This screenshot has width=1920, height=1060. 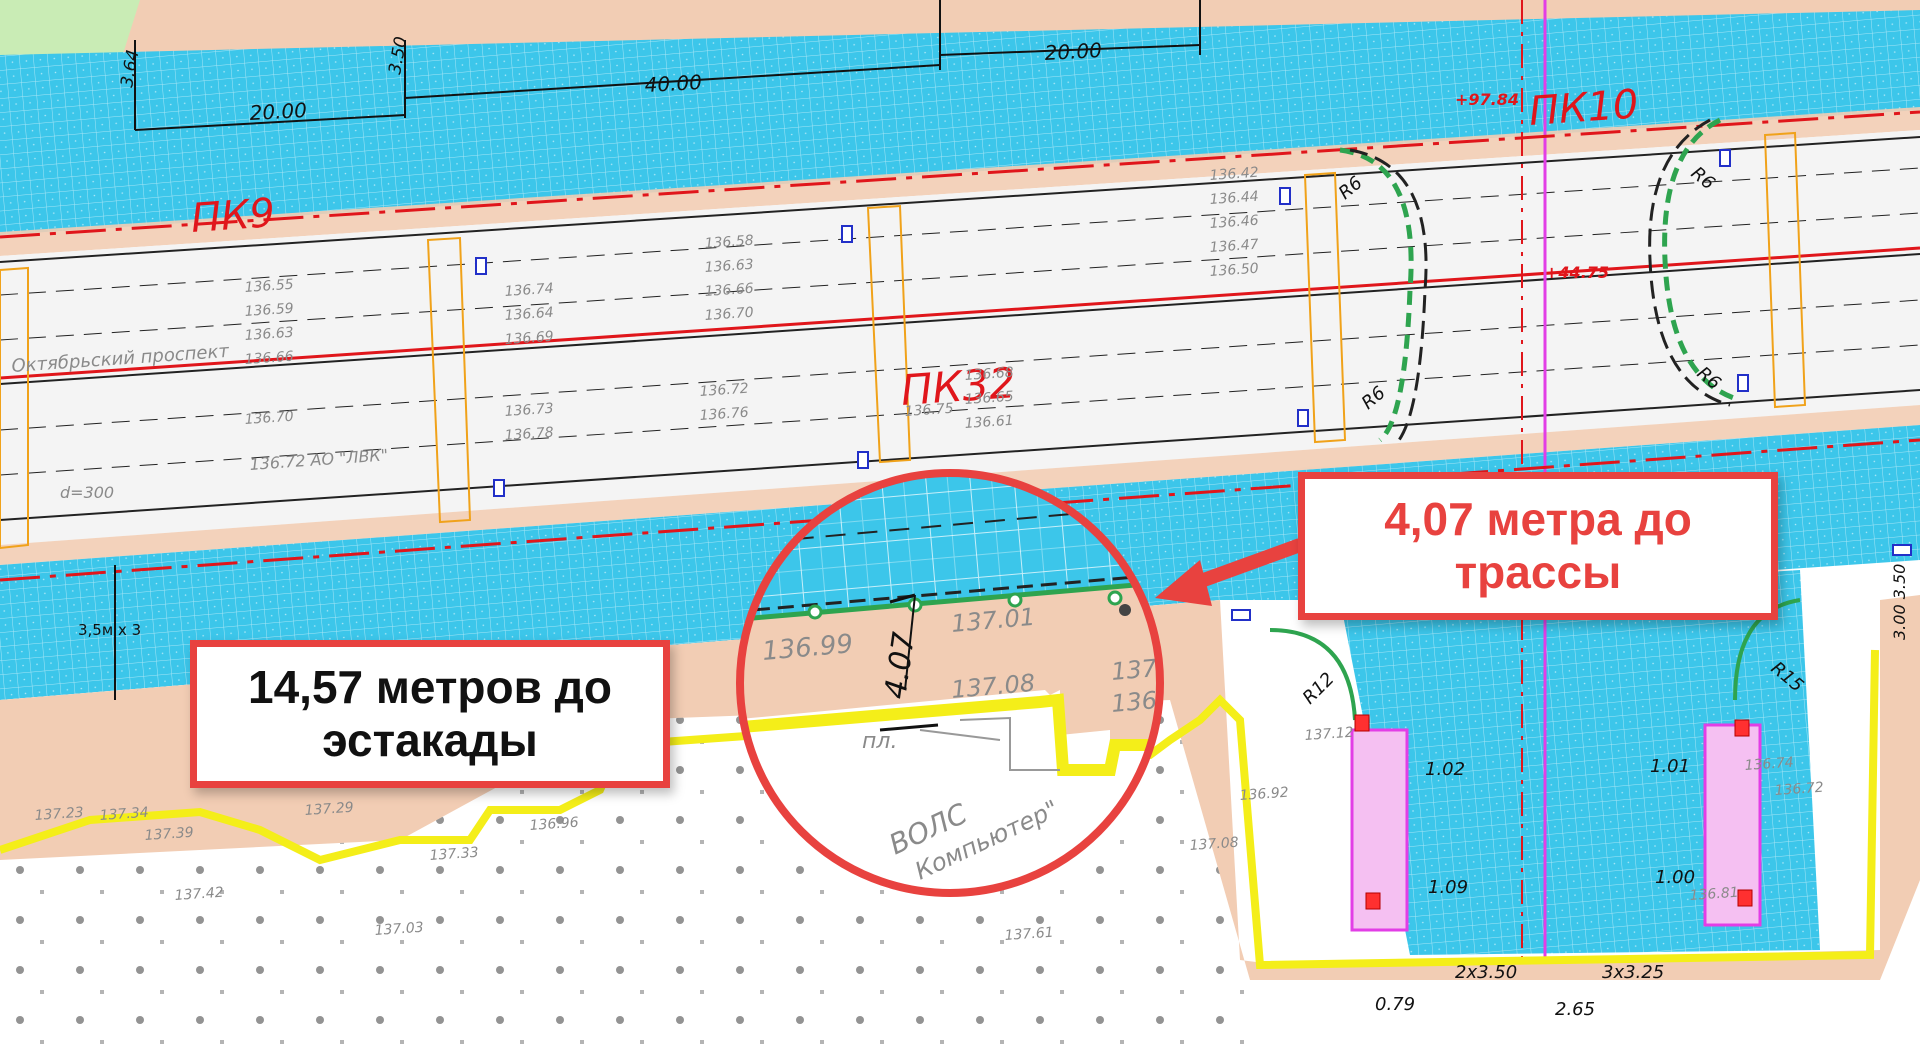 What do you see at coordinates (989, 374) in the screenshot?
I see `elevation-mark: 136.68` at bounding box center [989, 374].